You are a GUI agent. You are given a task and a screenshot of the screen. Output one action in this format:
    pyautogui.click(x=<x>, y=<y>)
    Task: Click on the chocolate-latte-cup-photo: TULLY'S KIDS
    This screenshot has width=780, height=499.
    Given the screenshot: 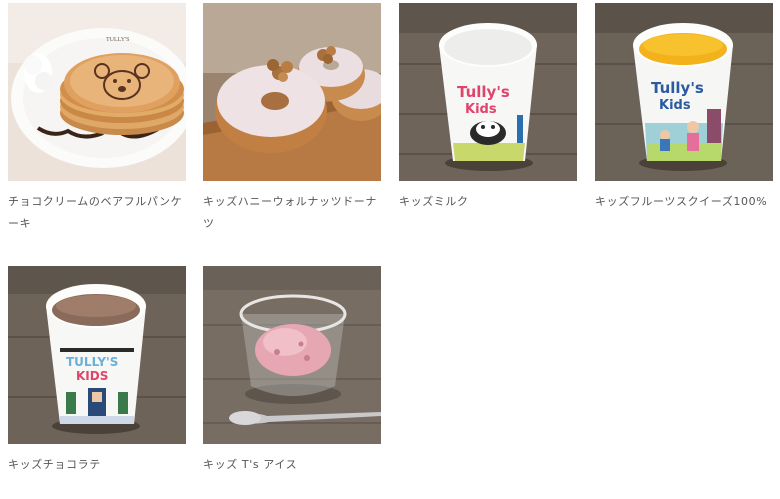 What is the action you would take?
    pyautogui.click(x=97, y=355)
    